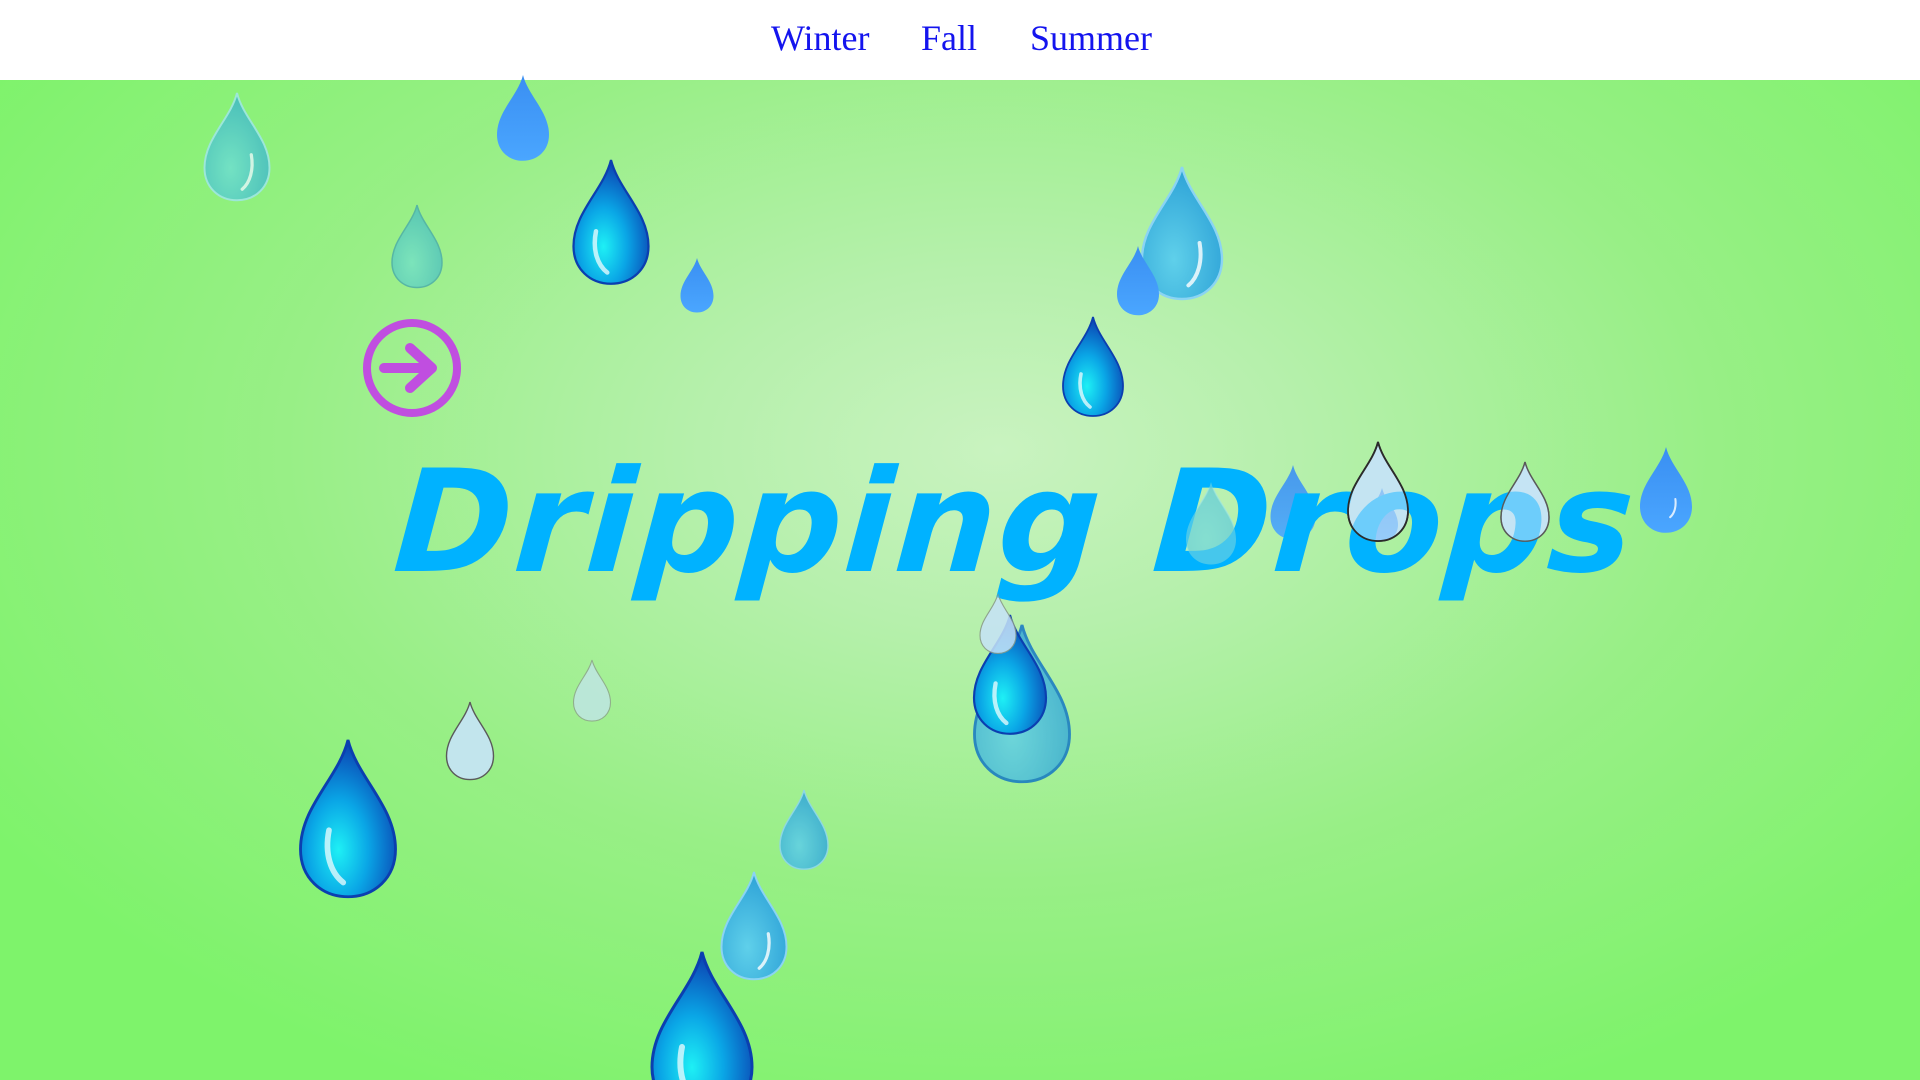 The image size is (1920, 1080). I want to click on top-navigation: Winter Fall Summer, so click(960, 40).